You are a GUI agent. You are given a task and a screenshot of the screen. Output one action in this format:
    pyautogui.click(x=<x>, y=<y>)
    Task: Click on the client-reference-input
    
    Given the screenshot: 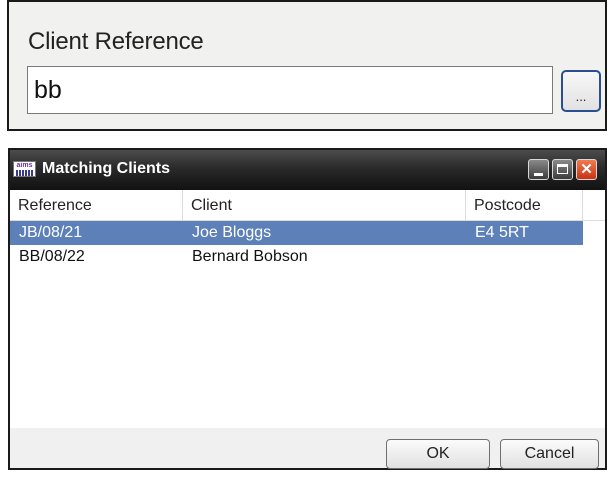 What is the action you would take?
    pyautogui.click(x=290, y=90)
    